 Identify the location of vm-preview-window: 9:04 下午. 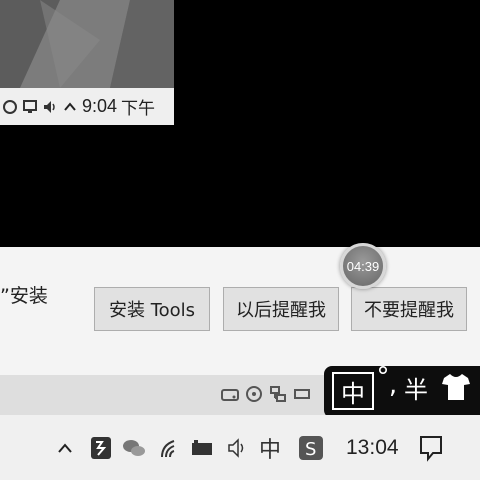
(87, 62).